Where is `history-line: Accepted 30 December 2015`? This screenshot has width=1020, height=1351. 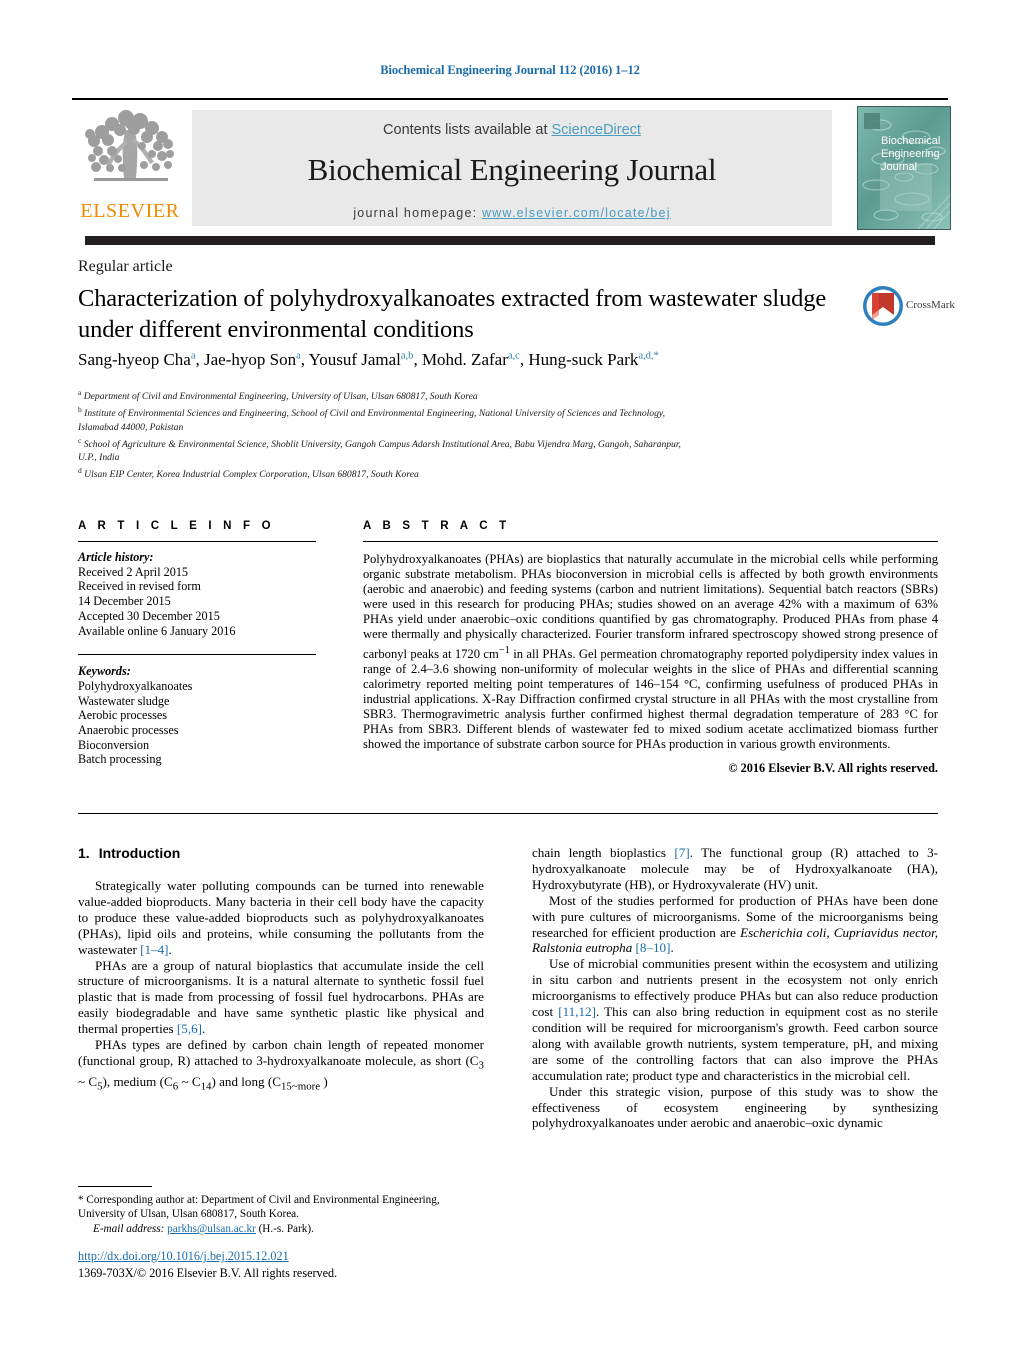 history-line: Accepted 30 December 2015 is located at coordinates (149, 615).